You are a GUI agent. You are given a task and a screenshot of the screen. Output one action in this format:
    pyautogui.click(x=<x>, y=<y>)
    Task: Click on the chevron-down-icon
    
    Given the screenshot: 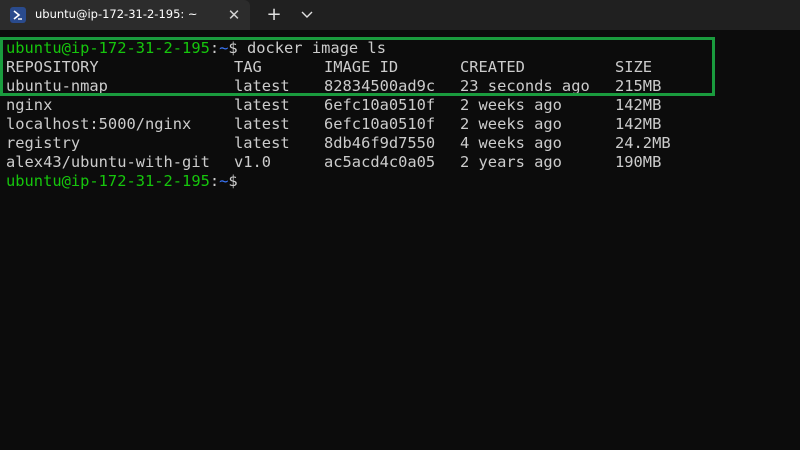 What is the action you would take?
    pyautogui.click(x=307, y=15)
    